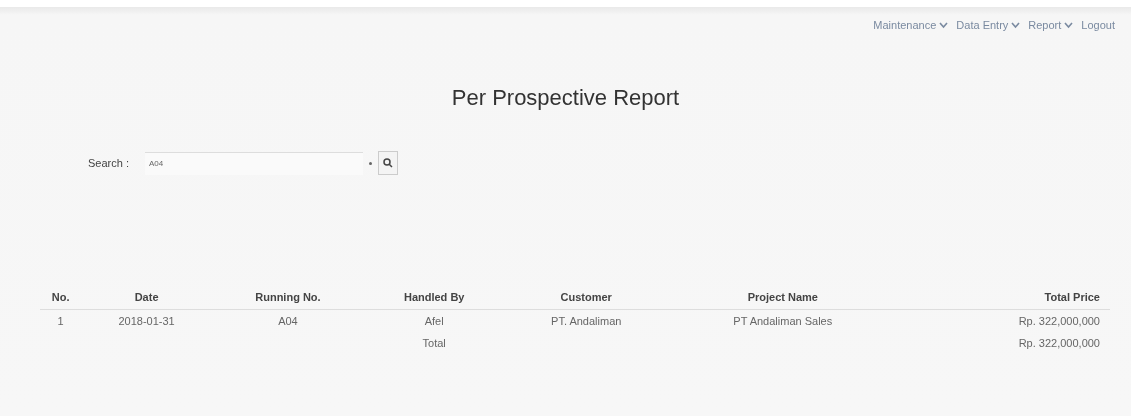 This screenshot has width=1131, height=416. Describe the element at coordinates (782, 320) in the screenshot. I see `table-cell: PT Andaliman Sales` at that location.